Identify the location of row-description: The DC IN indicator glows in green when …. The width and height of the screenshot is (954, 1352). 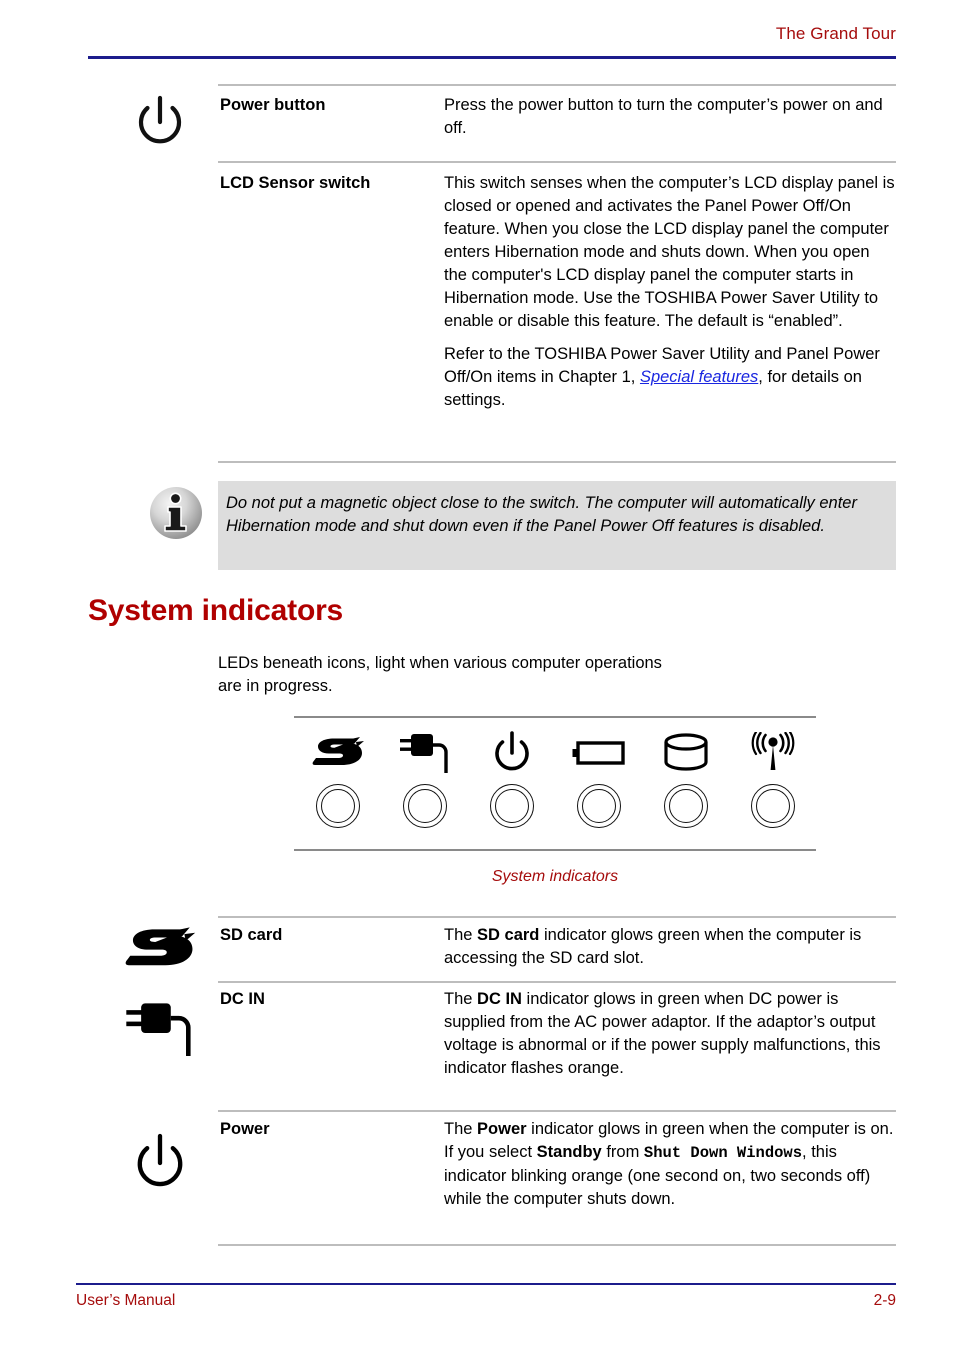
(670, 1034).